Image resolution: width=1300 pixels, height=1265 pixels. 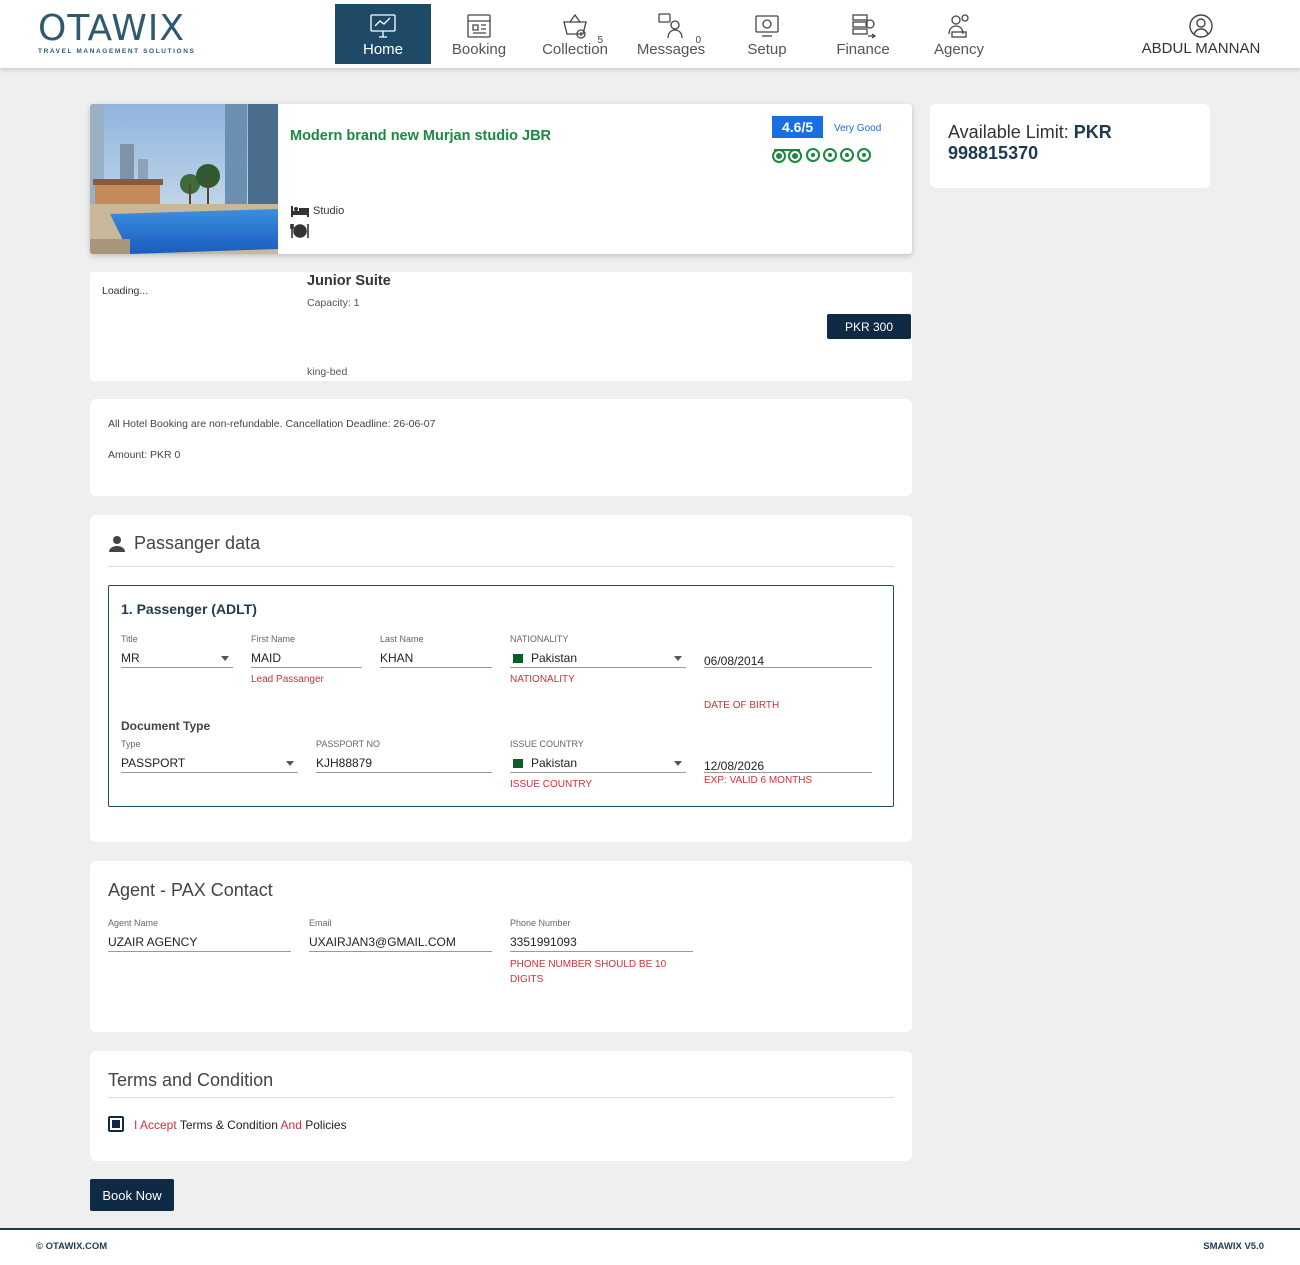 I want to click on user-menu: ABDUL MANNAN, so click(x=1201, y=35).